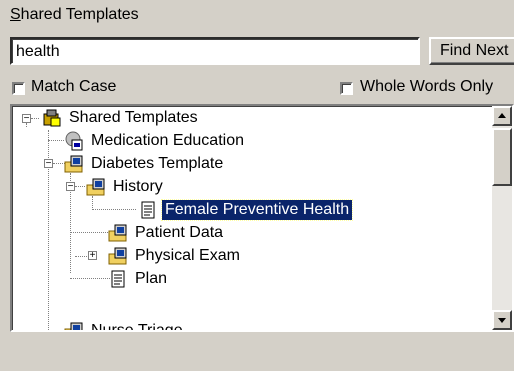  I want to click on tree-node-label: Nurse Triage, so click(137, 325).